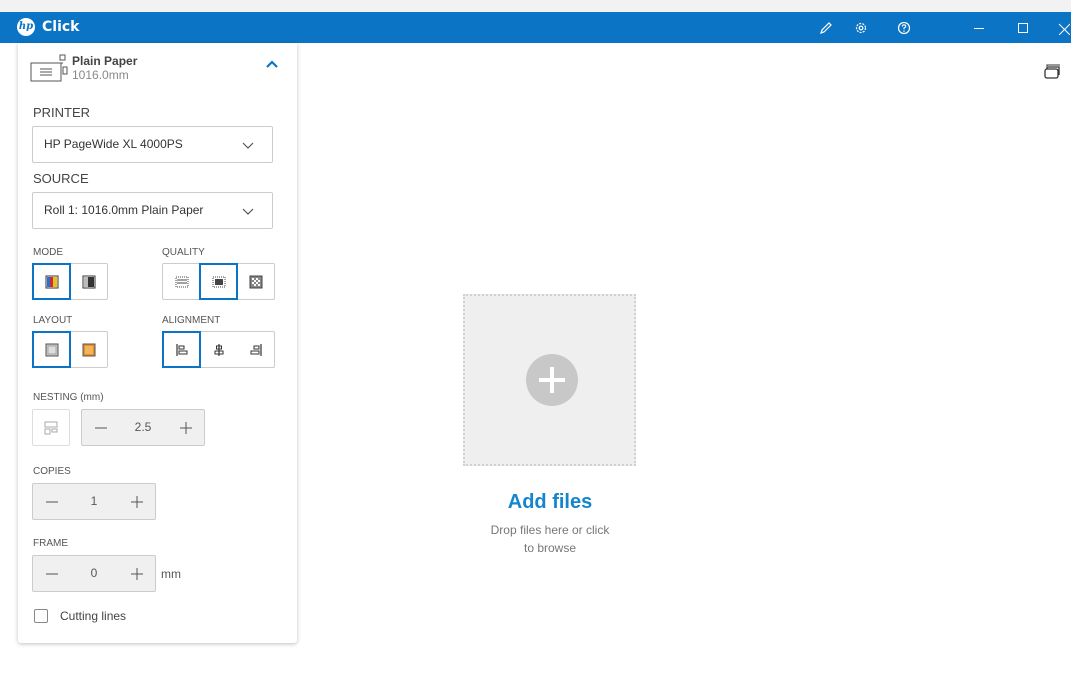 Image resolution: width=1071 pixels, height=698 pixels. What do you see at coordinates (113, 144) in the screenshot?
I see `printer-value: HP PageWide XL 4000PS` at bounding box center [113, 144].